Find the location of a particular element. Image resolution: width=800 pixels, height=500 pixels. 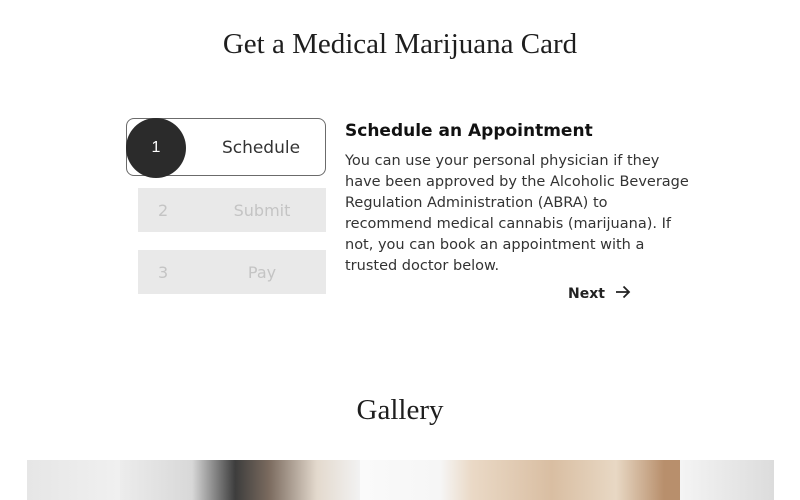

next-button: Next is located at coordinates (599, 294).